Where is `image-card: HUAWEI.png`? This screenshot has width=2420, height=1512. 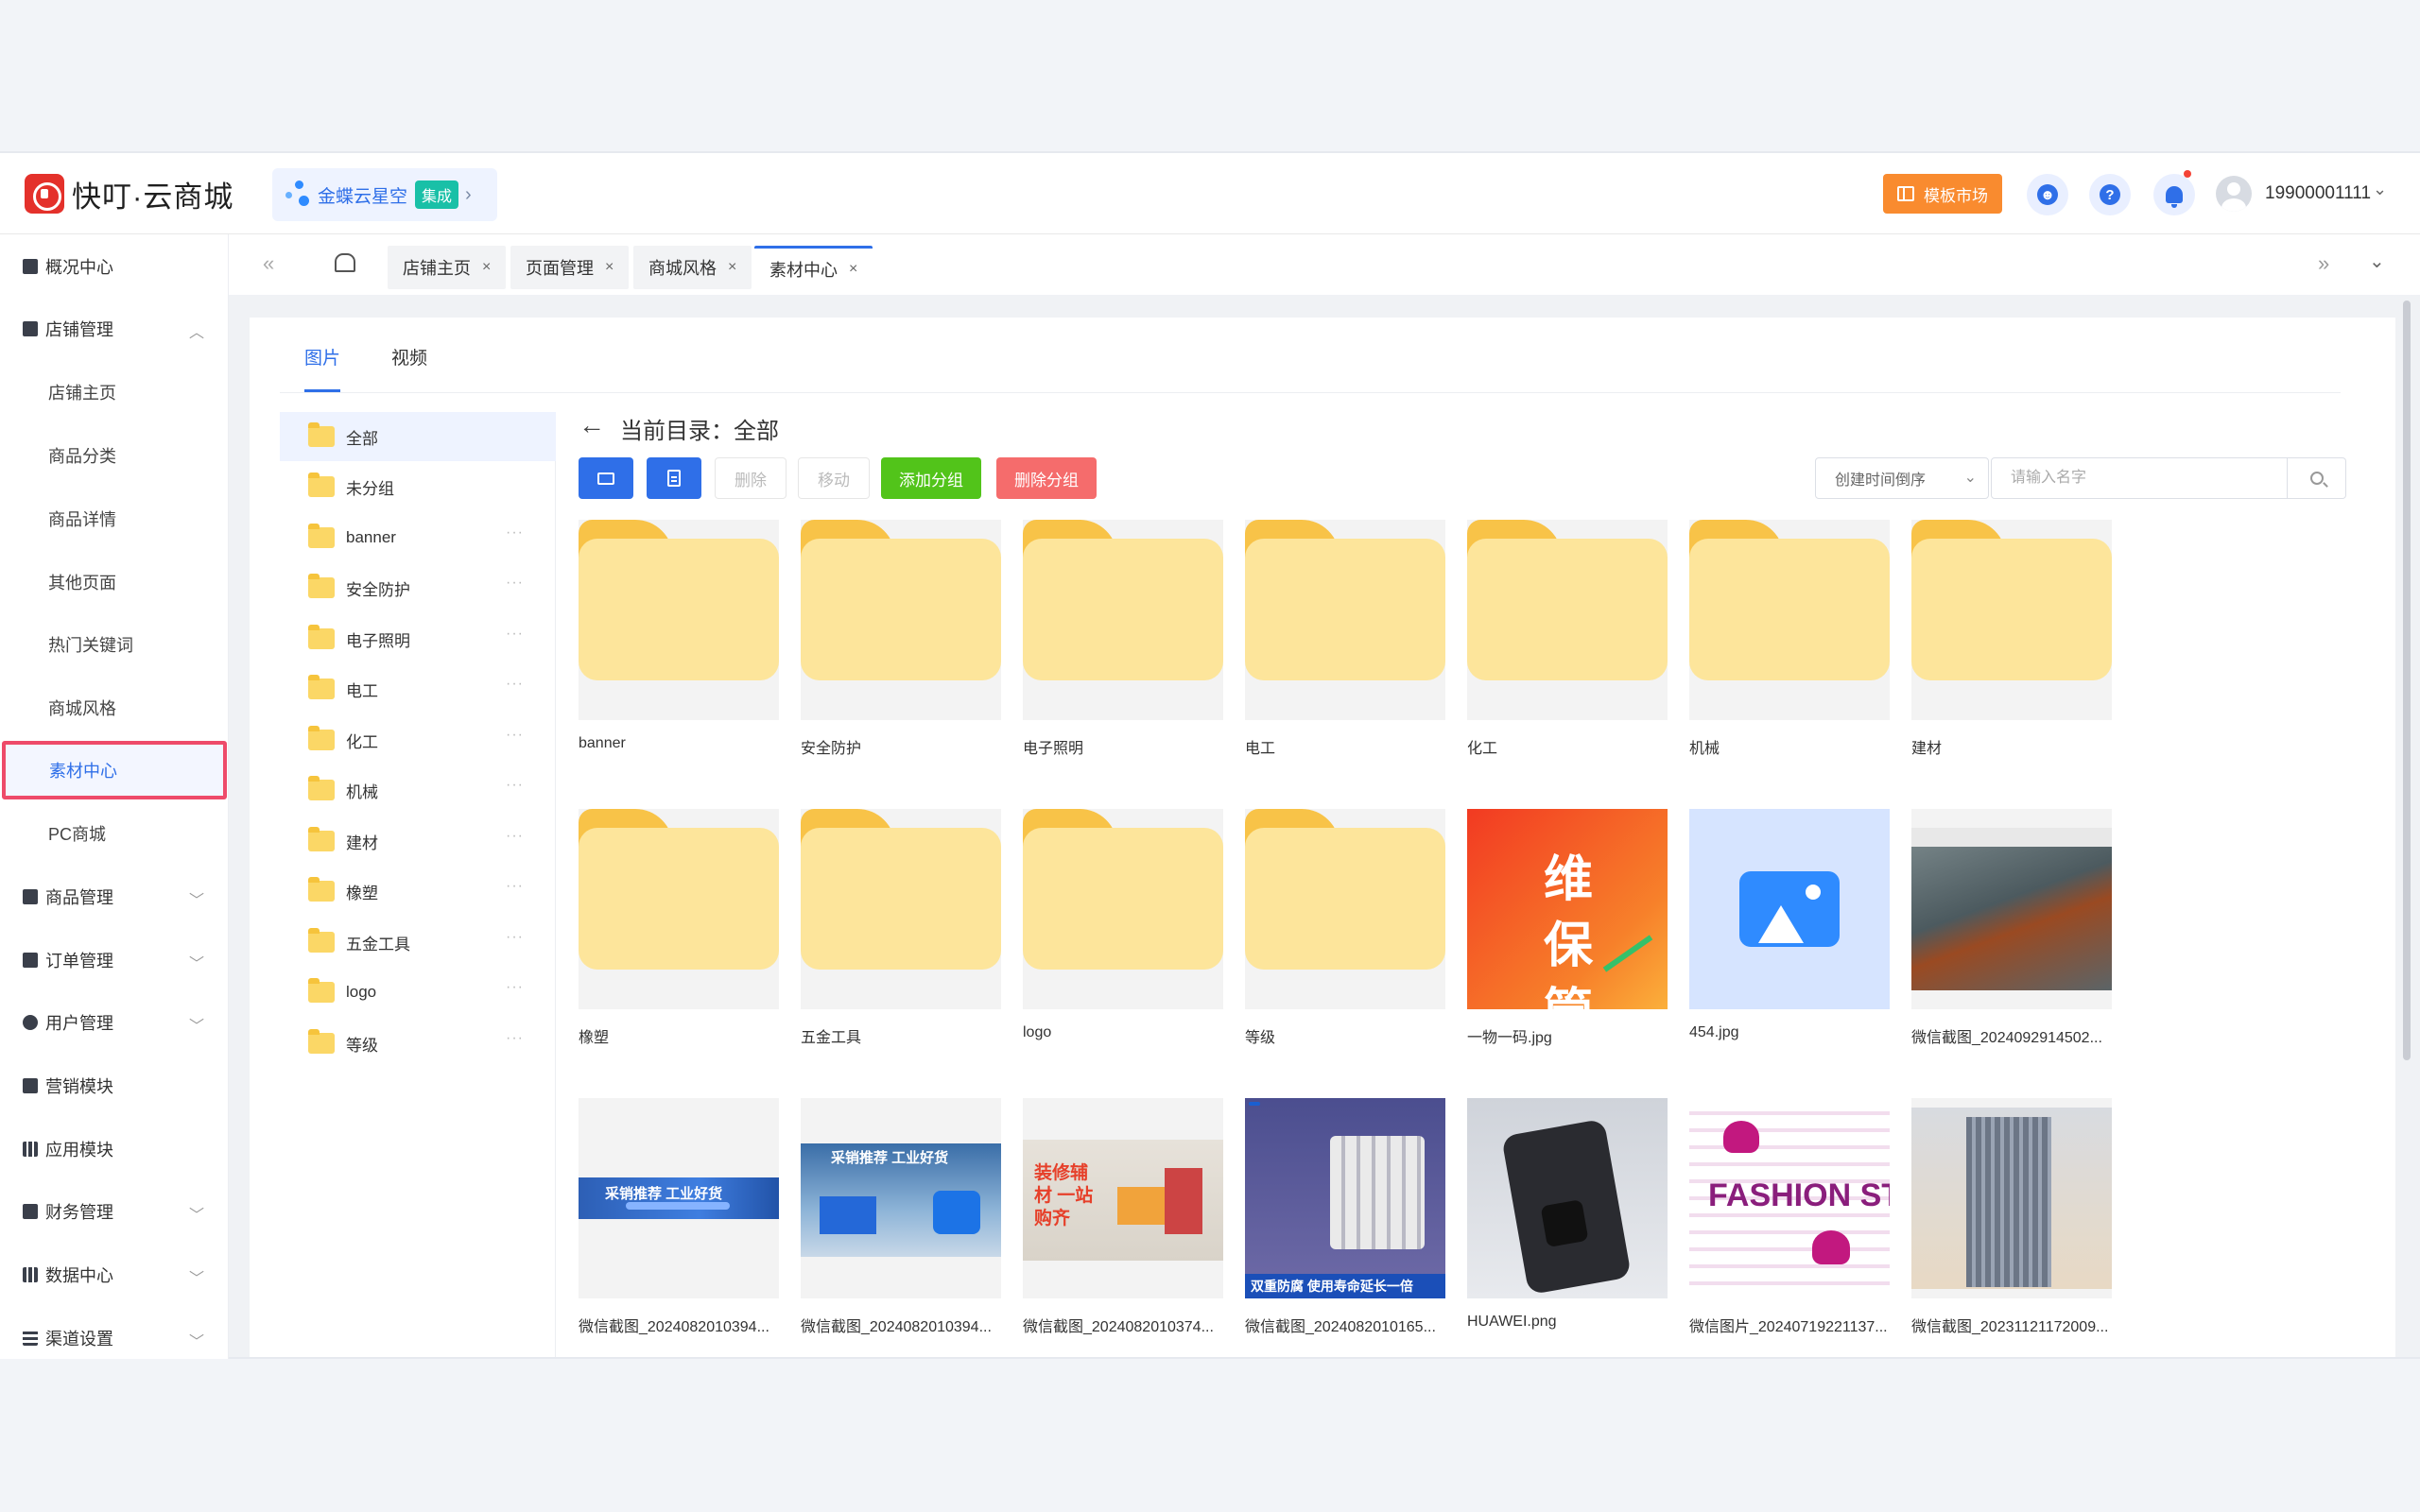
image-card: HUAWEI.png is located at coordinates (1567, 1214).